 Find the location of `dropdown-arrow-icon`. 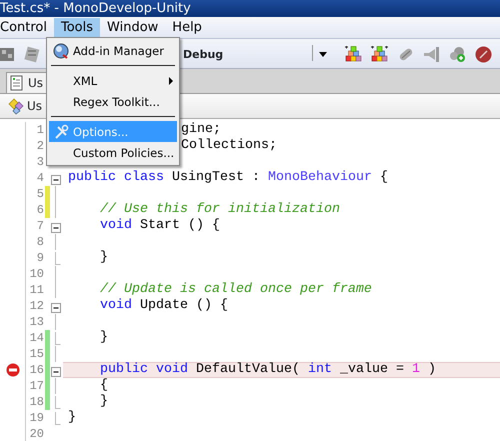

dropdown-arrow-icon is located at coordinates (323, 54).